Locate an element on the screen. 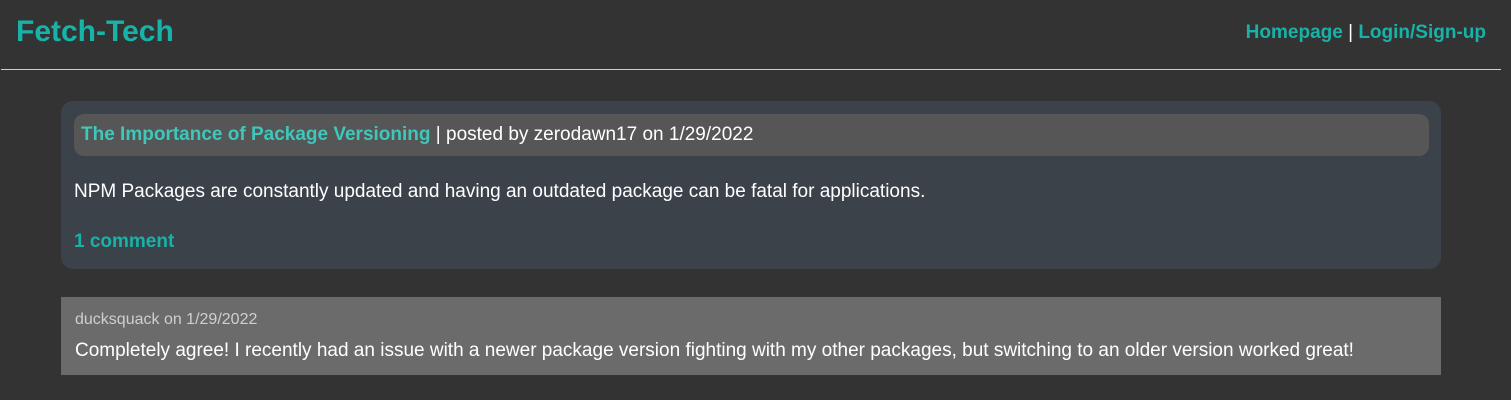 Image resolution: width=1511 pixels, height=400 pixels. header-divider is located at coordinates (751, 69).